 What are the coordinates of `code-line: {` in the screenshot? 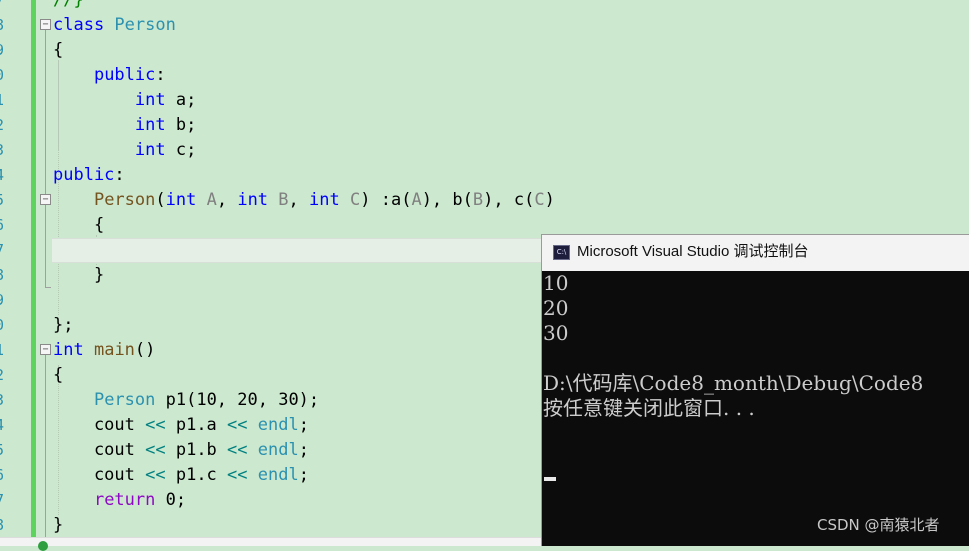 It's located at (78, 225).